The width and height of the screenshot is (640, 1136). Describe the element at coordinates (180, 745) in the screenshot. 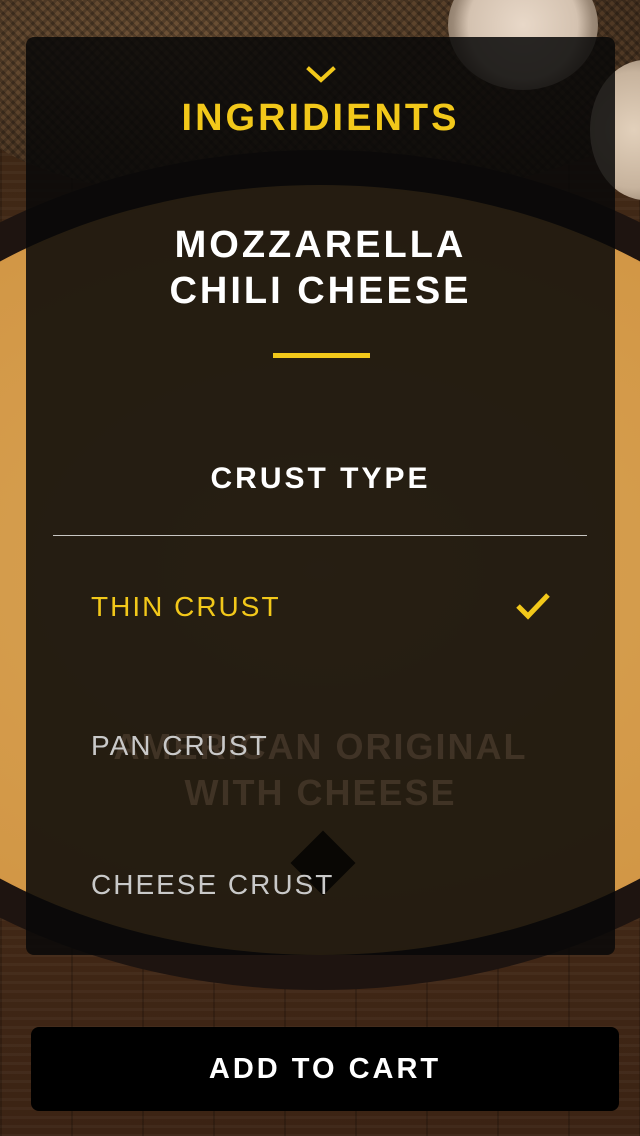

I see `crust-option-label: PAN CRUST` at that location.